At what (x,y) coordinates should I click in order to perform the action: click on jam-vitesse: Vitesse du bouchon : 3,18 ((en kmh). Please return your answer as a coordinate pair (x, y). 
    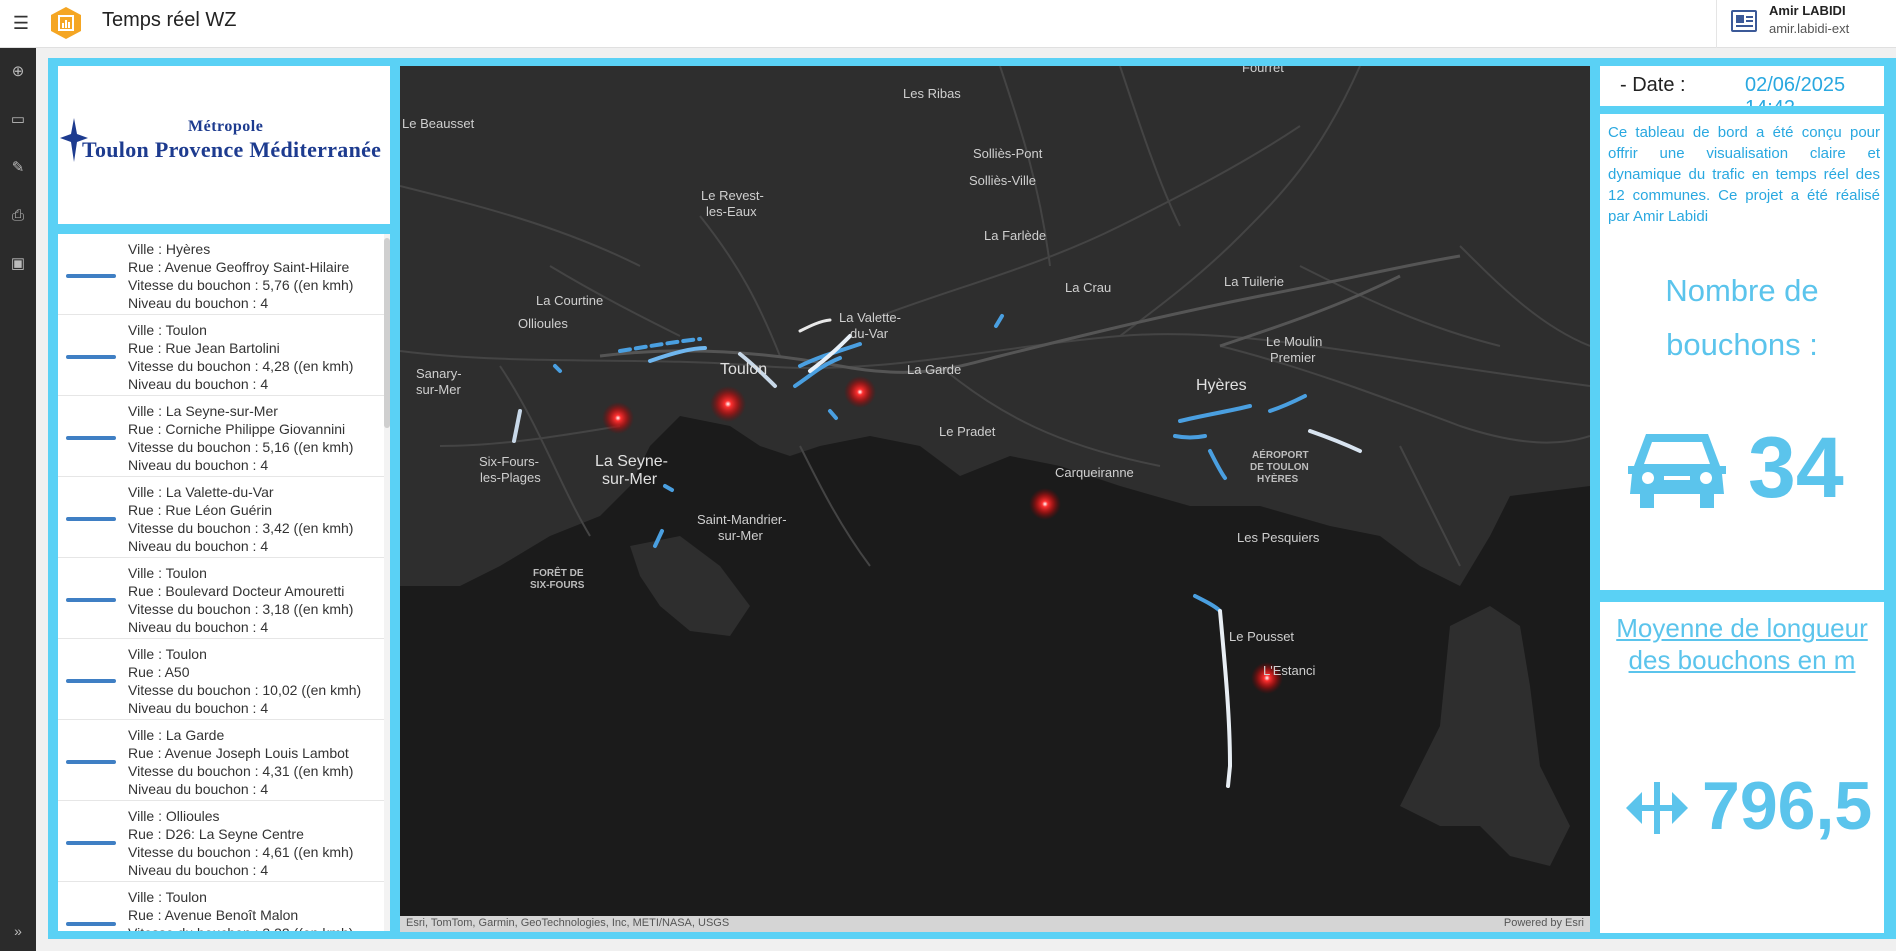
    Looking at the image, I should click on (241, 609).